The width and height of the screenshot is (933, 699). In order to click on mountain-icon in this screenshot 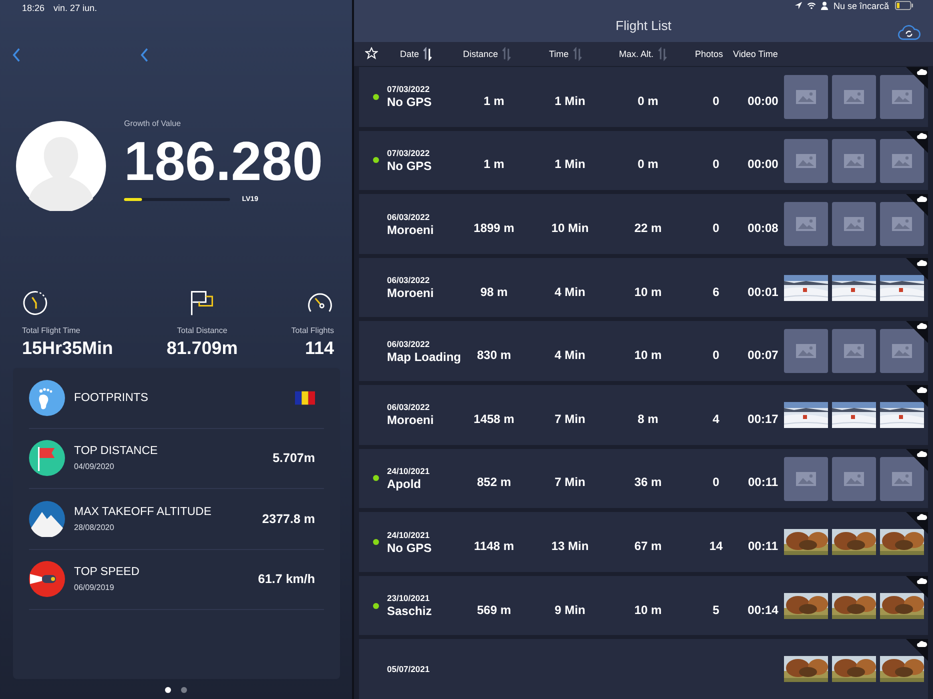, I will do `click(47, 518)`.